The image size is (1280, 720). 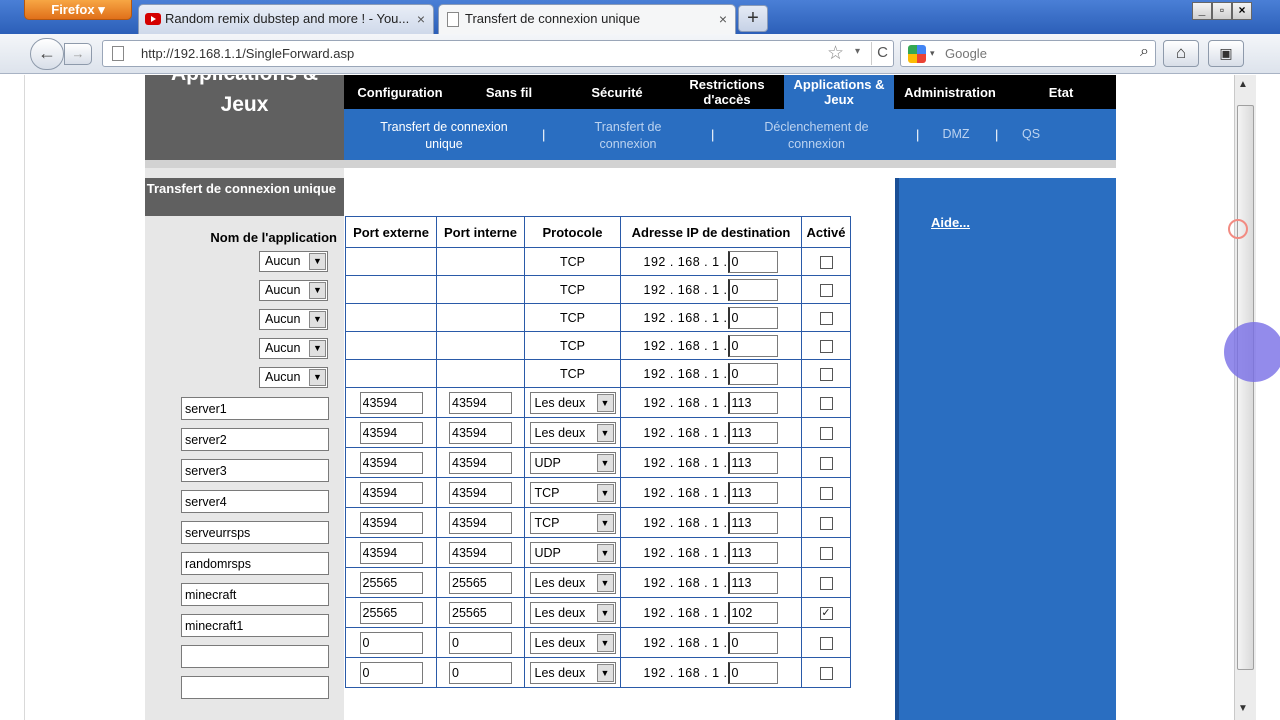 I want to click on active-checkbox: ✓, so click(x=826, y=614).